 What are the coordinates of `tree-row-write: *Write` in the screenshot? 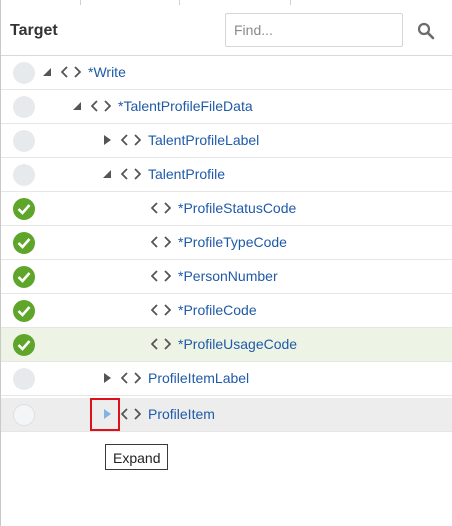 It's located at (226, 73).